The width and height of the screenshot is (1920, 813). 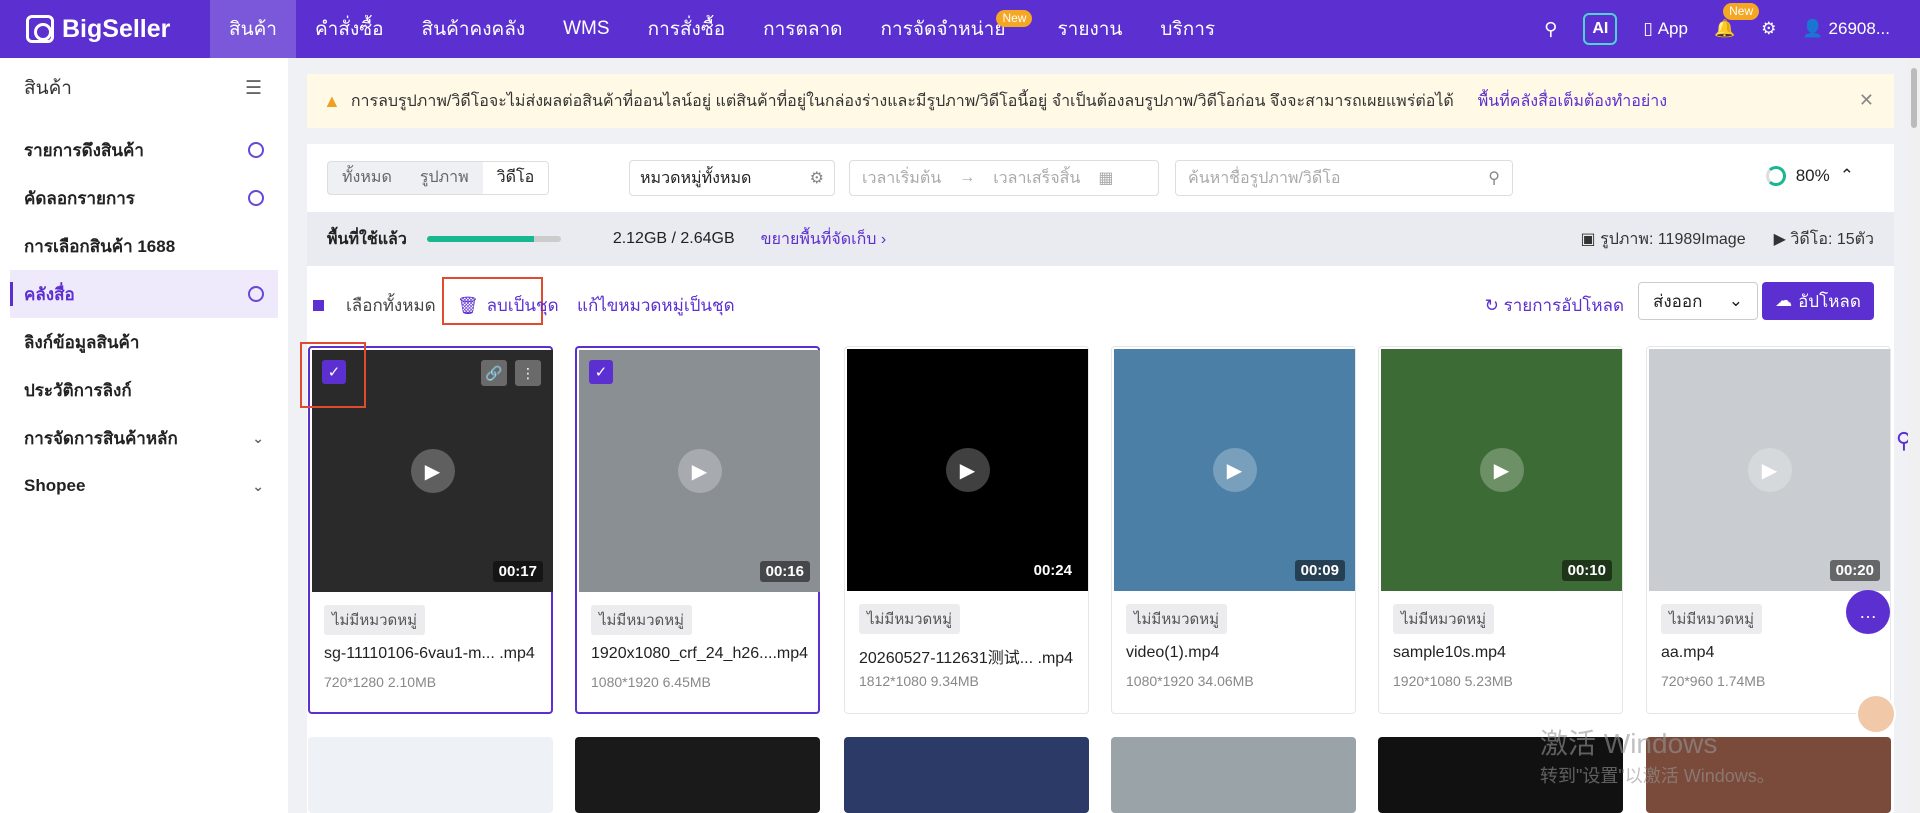 I want to click on tab-all: ทั้งหมด, so click(x=367, y=178).